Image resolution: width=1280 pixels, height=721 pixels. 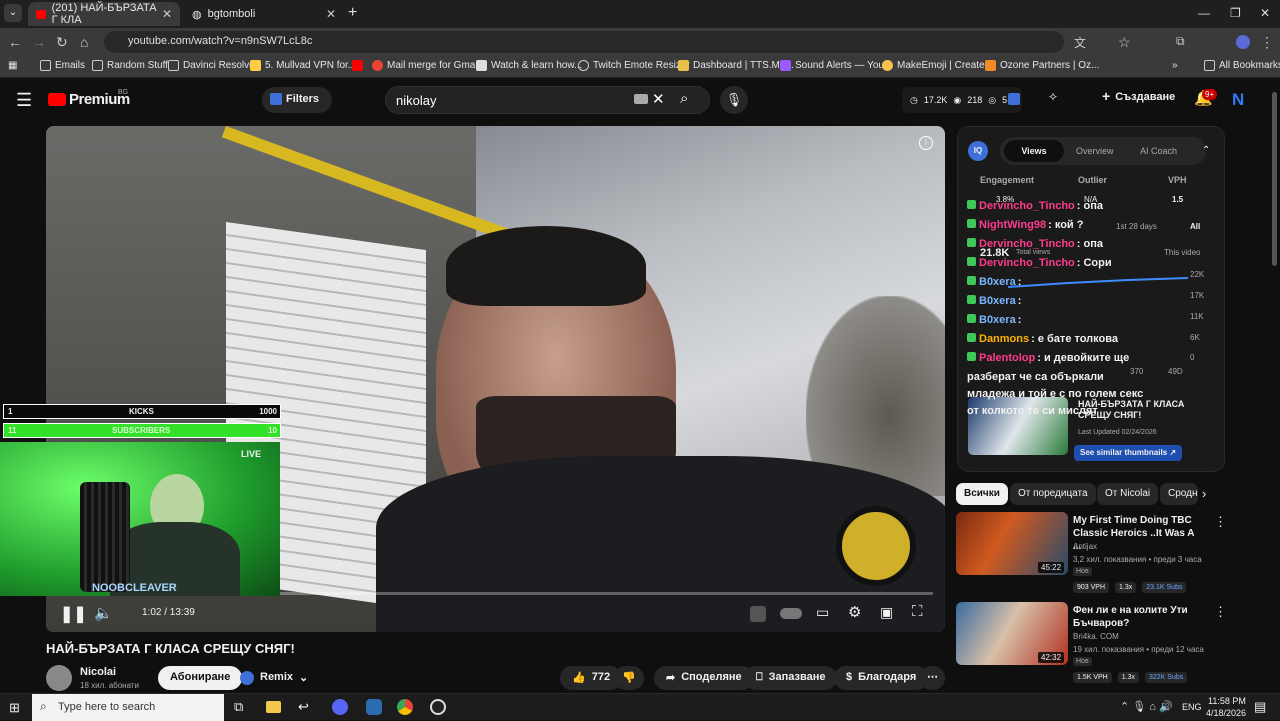 What do you see at coordinates (374, 707) in the screenshot?
I see `app-icon` at bounding box center [374, 707].